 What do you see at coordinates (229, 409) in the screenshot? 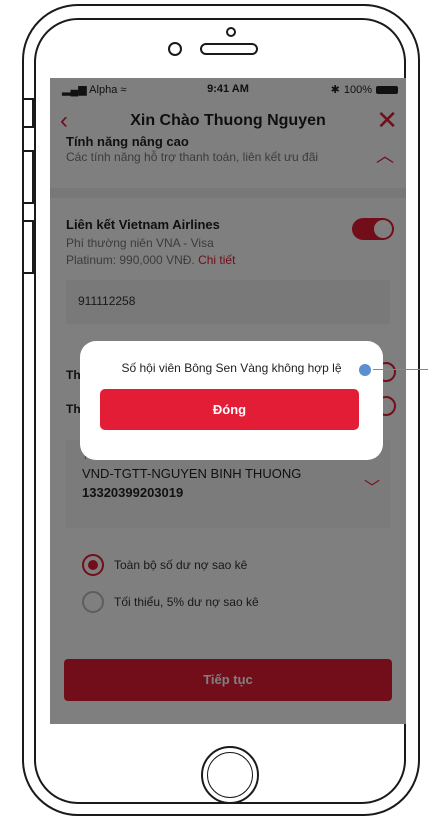
I see `close-dialog-button: Đóng` at bounding box center [229, 409].